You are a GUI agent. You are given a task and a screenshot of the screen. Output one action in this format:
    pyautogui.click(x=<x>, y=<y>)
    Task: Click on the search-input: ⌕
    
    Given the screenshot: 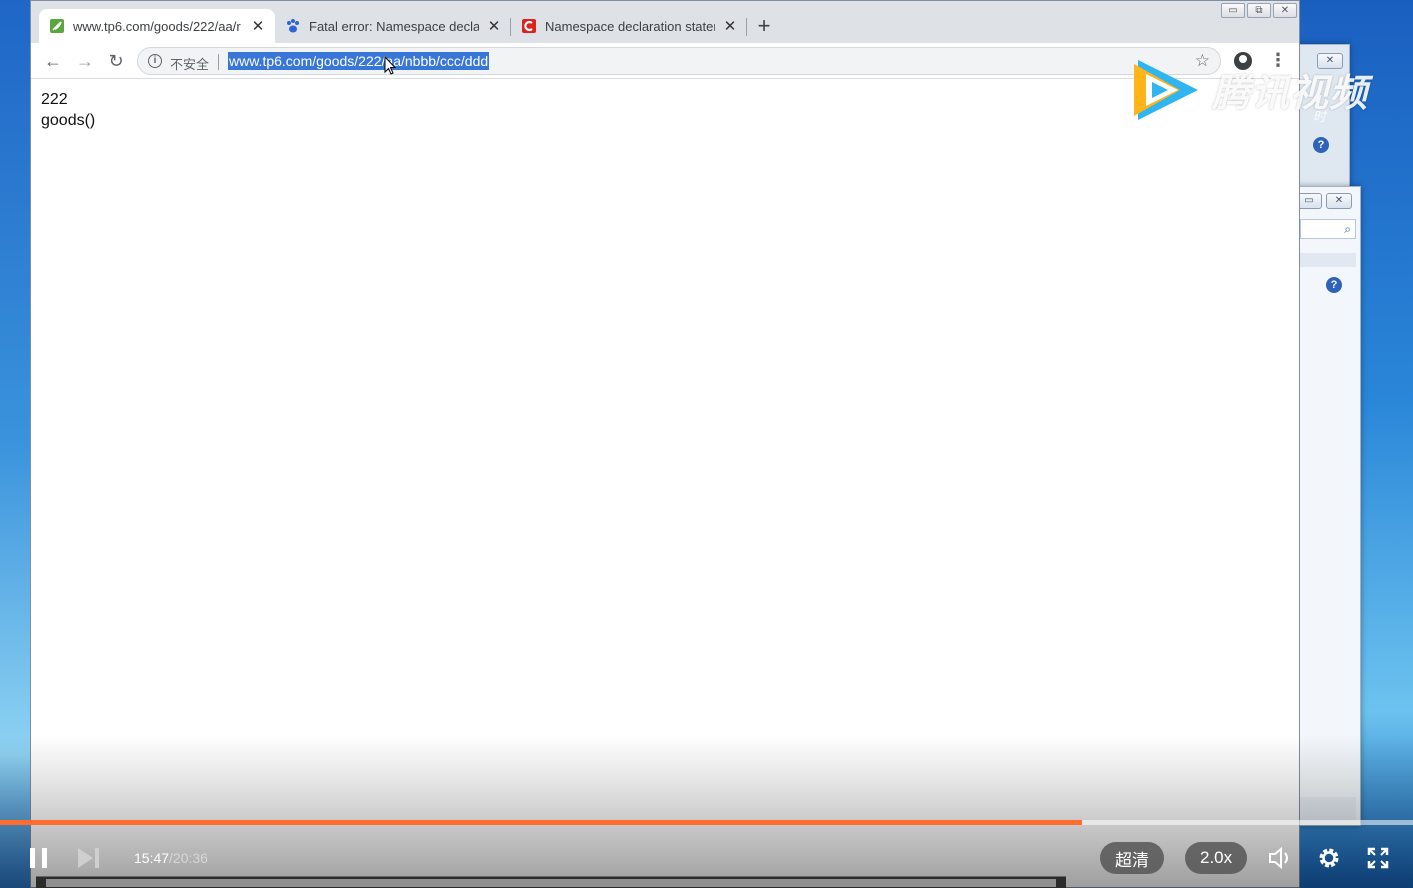 What is the action you would take?
    pyautogui.click(x=1328, y=229)
    